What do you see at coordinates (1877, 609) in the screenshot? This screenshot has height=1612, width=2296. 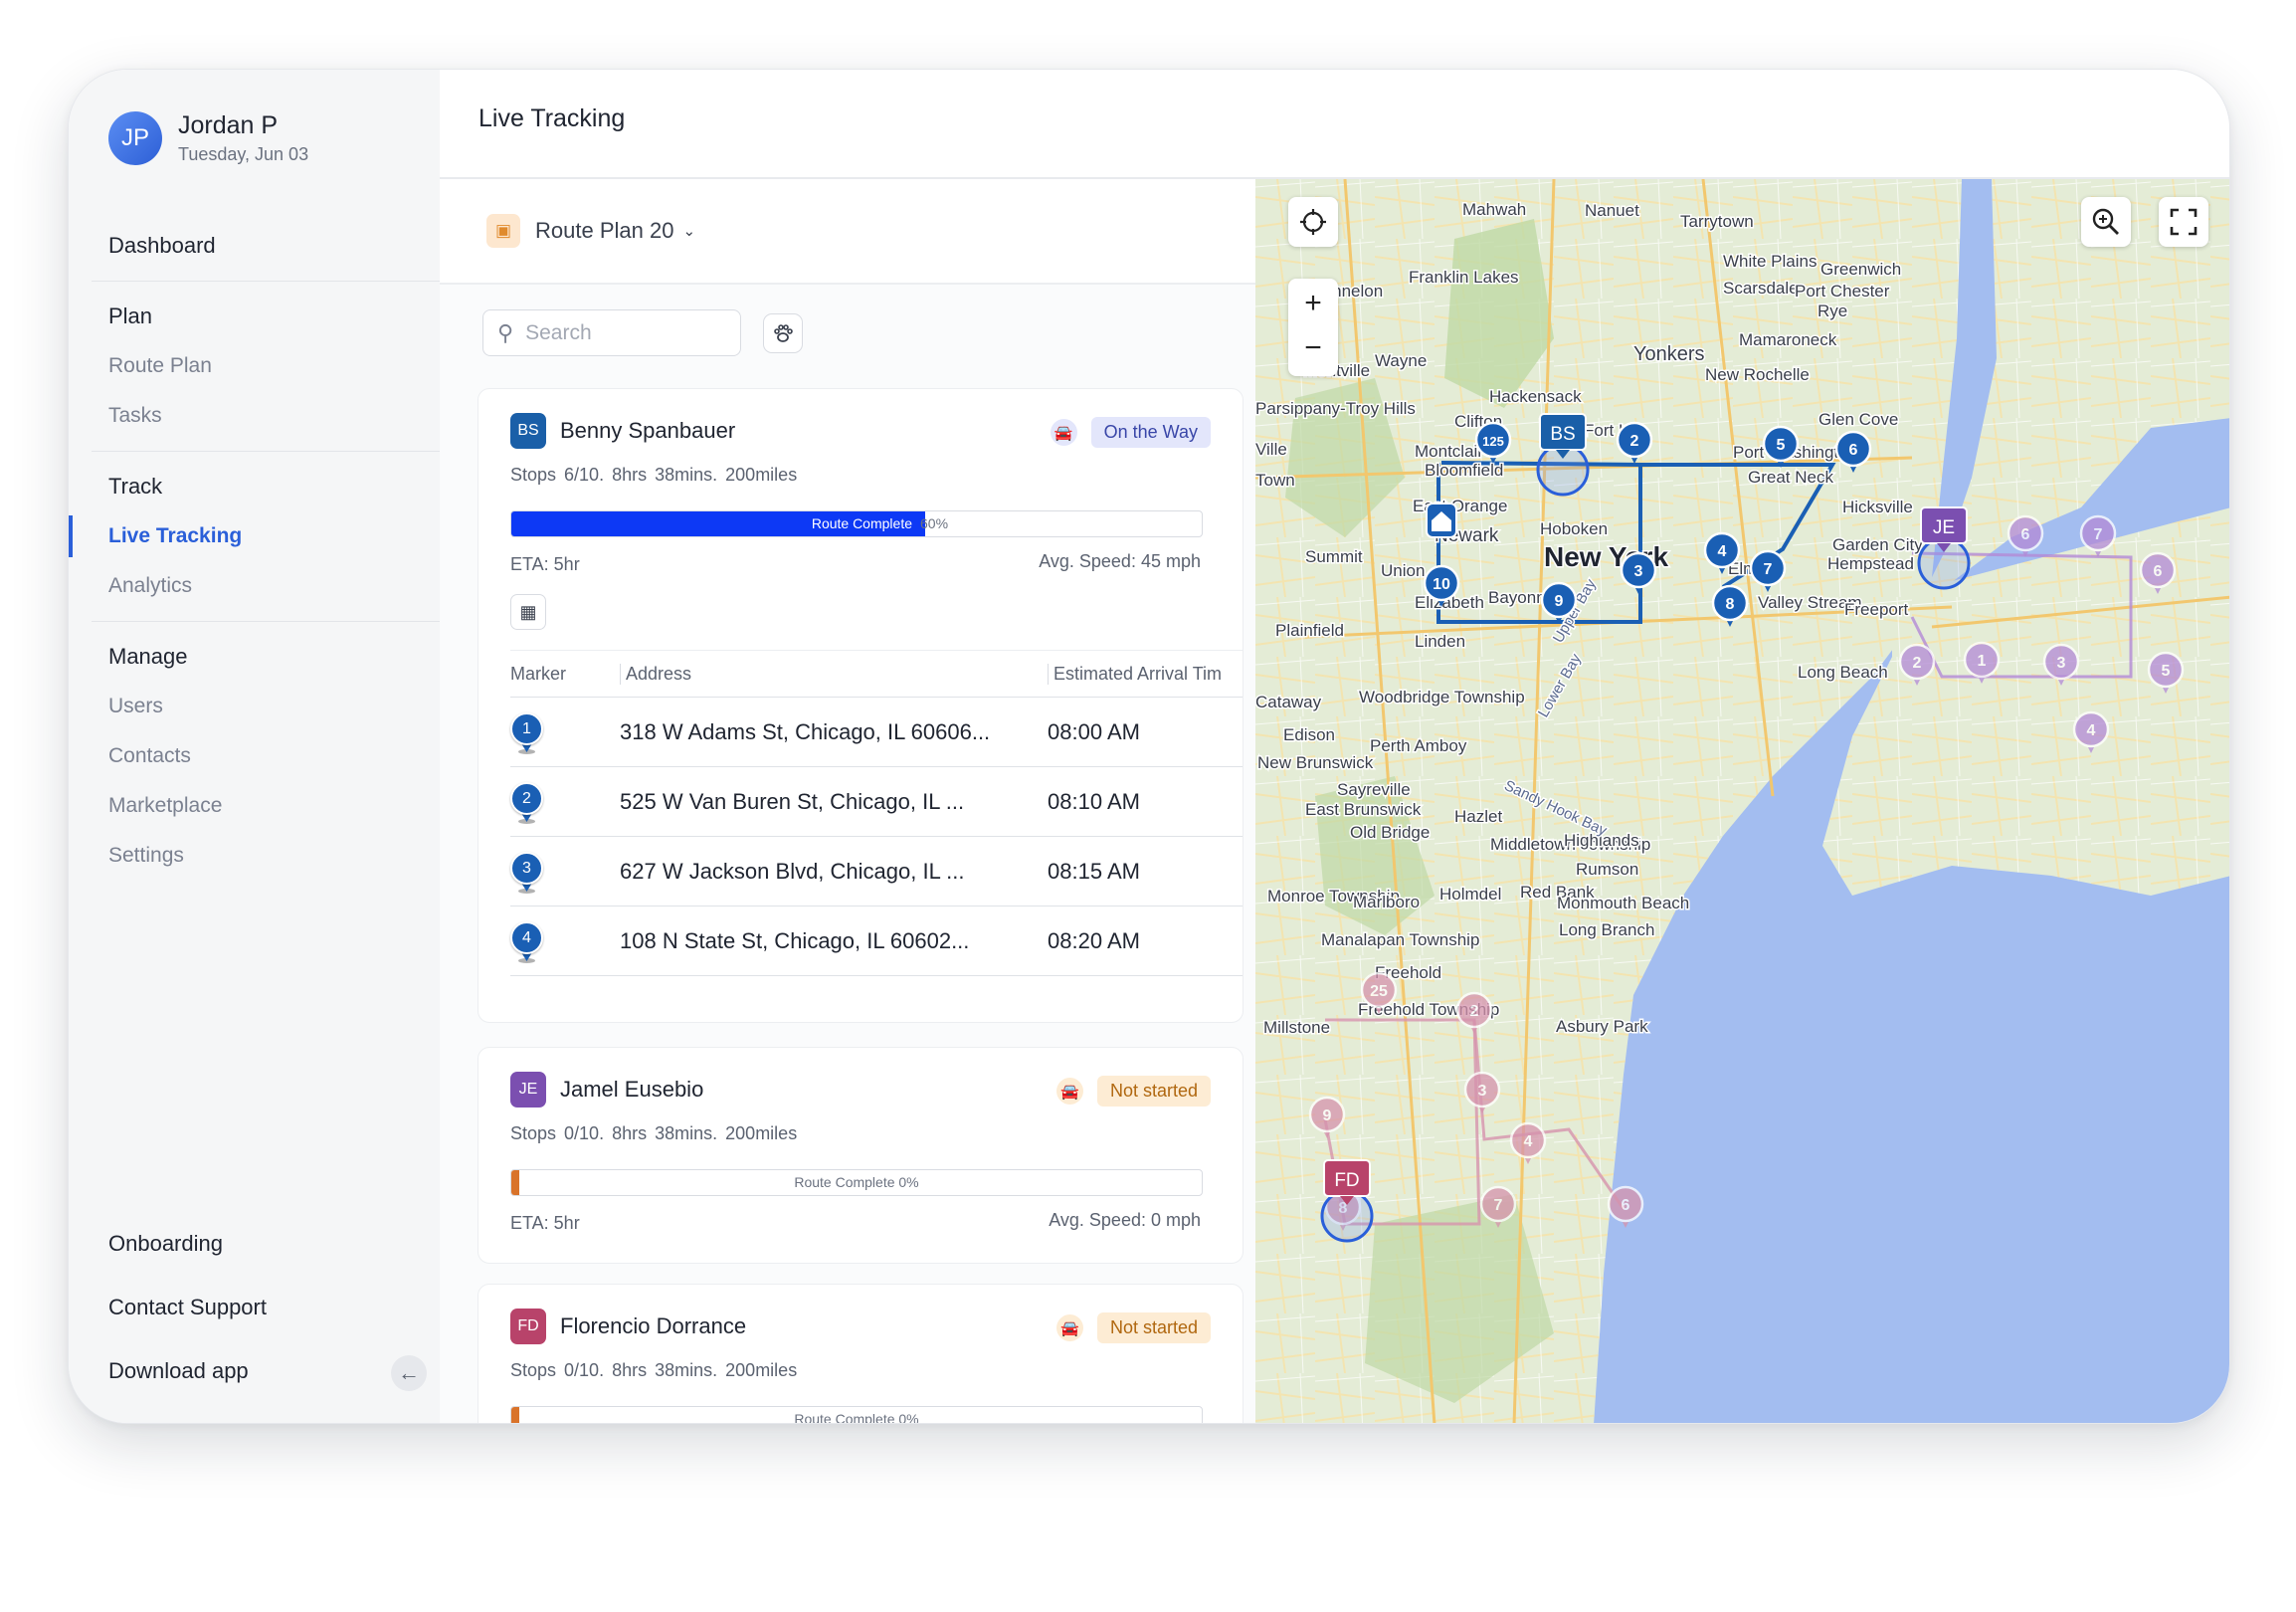 I see `map-label: Freeport` at bounding box center [1877, 609].